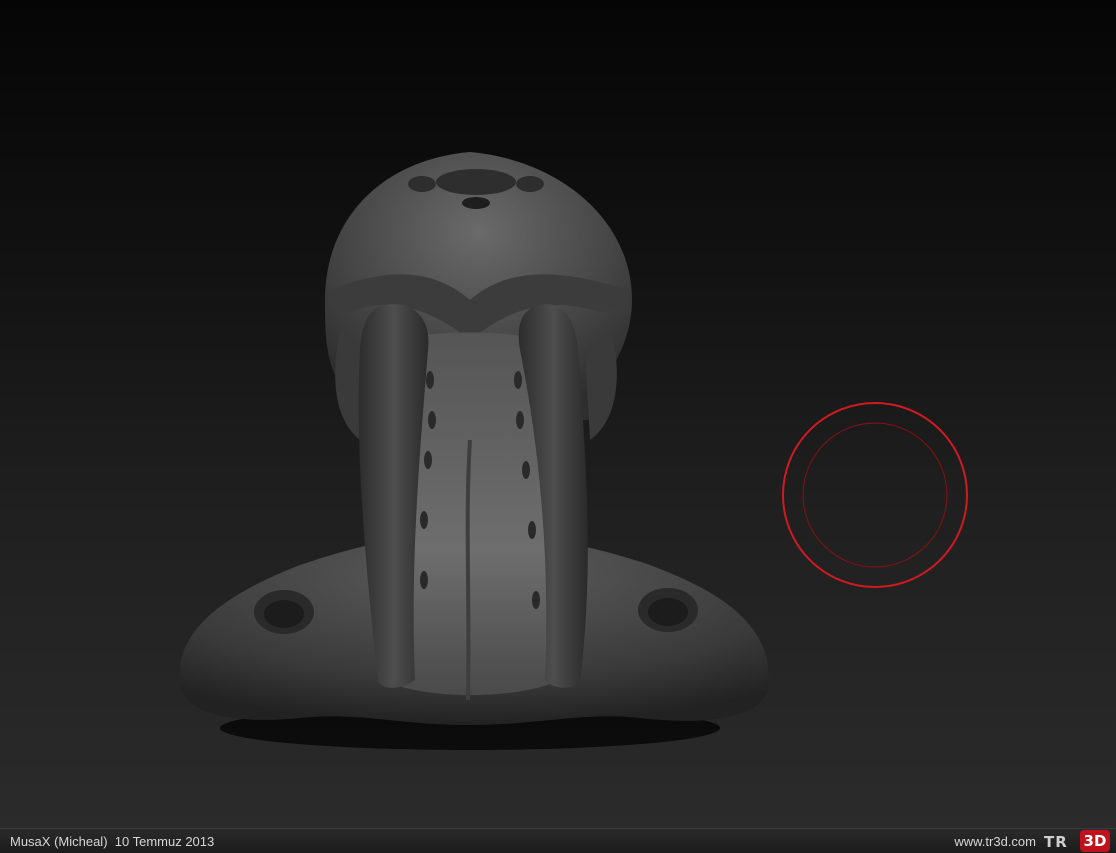 This screenshot has width=1116, height=853. What do you see at coordinates (995, 841) in the screenshot?
I see `site-link: www.tr3d.com` at bounding box center [995, 841].